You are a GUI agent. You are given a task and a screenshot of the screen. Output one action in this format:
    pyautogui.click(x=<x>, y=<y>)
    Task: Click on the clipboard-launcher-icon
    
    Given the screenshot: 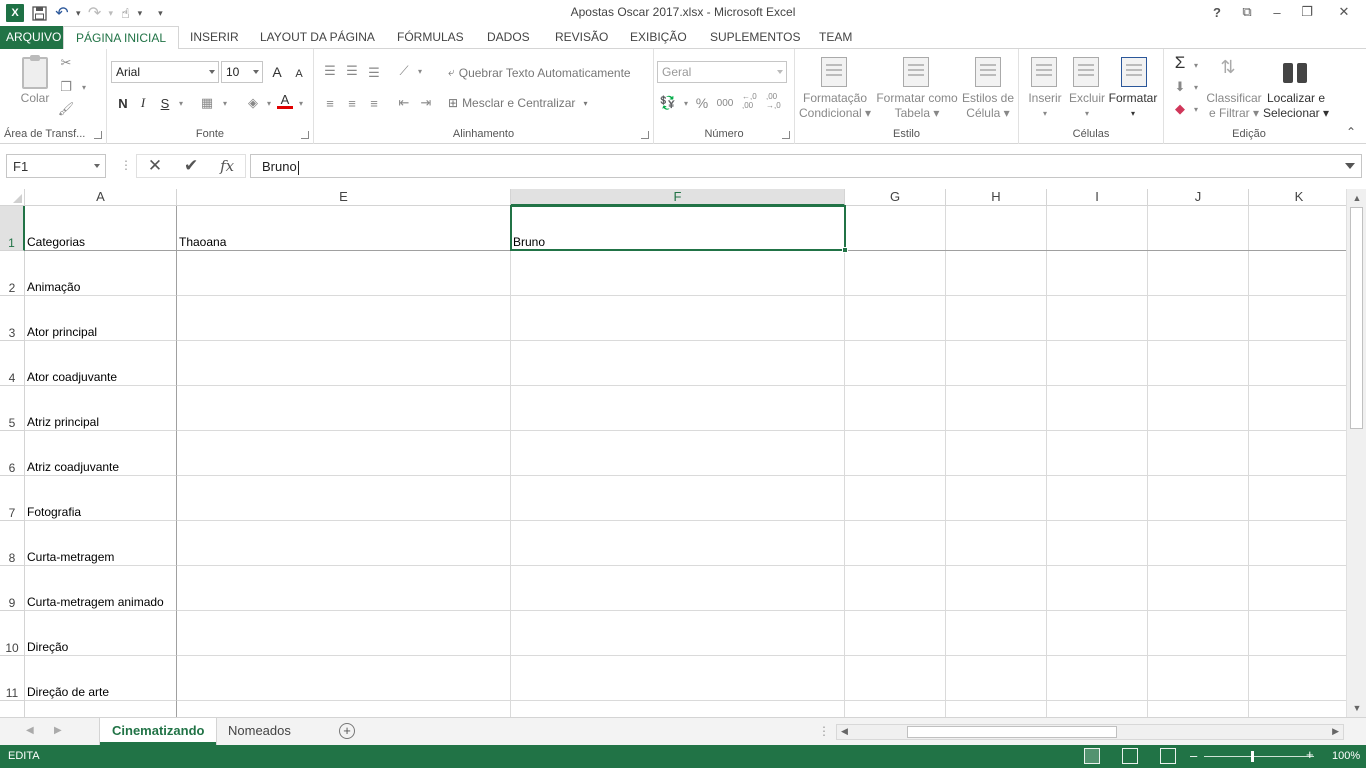 What is the action you would take?
    pyautogui.click(x=98, y=135)
    